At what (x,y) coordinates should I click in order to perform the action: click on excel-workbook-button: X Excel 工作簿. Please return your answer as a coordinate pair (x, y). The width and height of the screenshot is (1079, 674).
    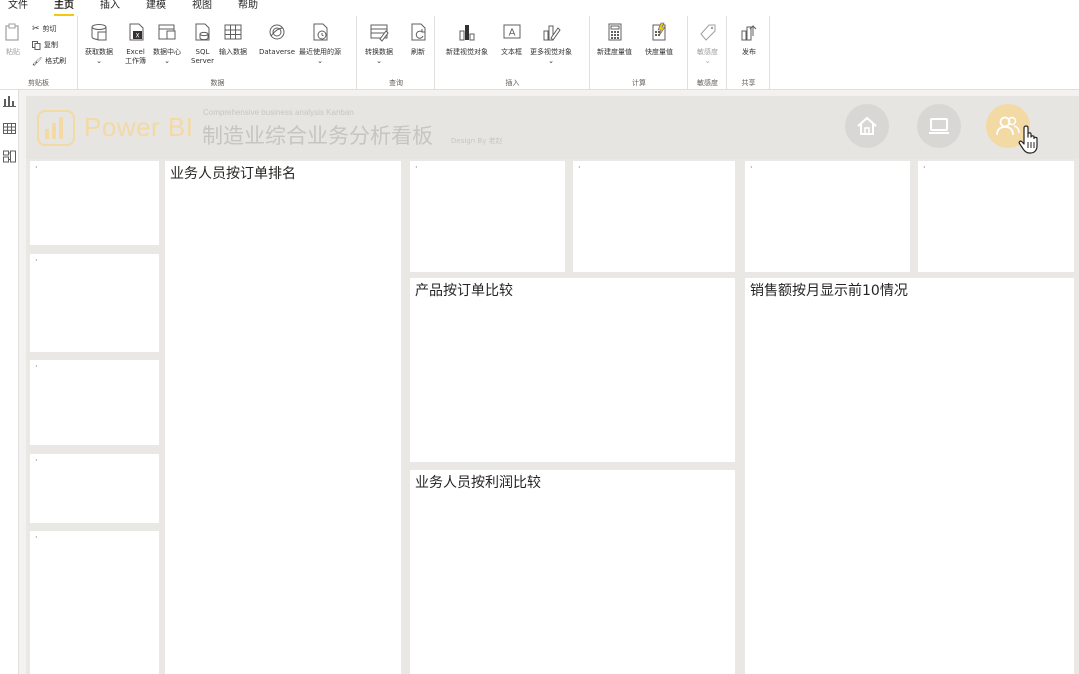
    Looking at the image, I should click on (135, 43).